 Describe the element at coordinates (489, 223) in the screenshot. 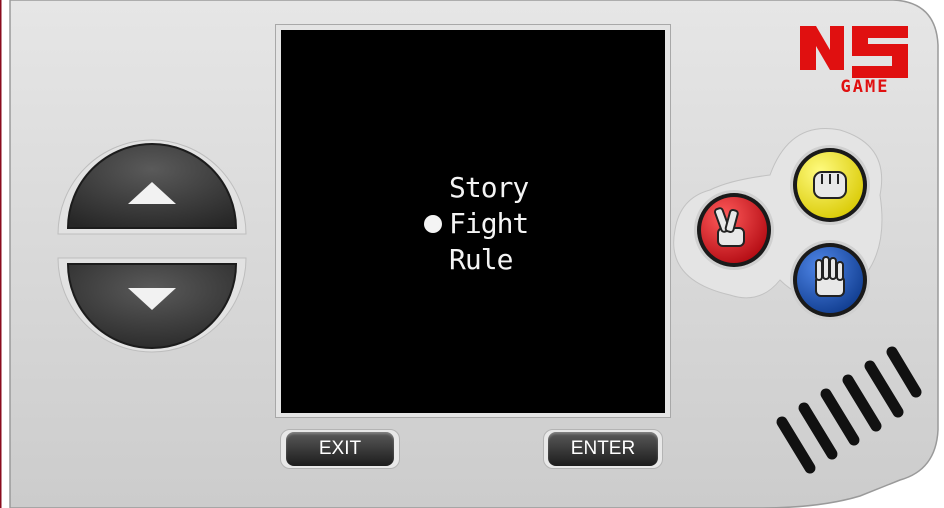

I see `menu-item-label: Fight` at that location.